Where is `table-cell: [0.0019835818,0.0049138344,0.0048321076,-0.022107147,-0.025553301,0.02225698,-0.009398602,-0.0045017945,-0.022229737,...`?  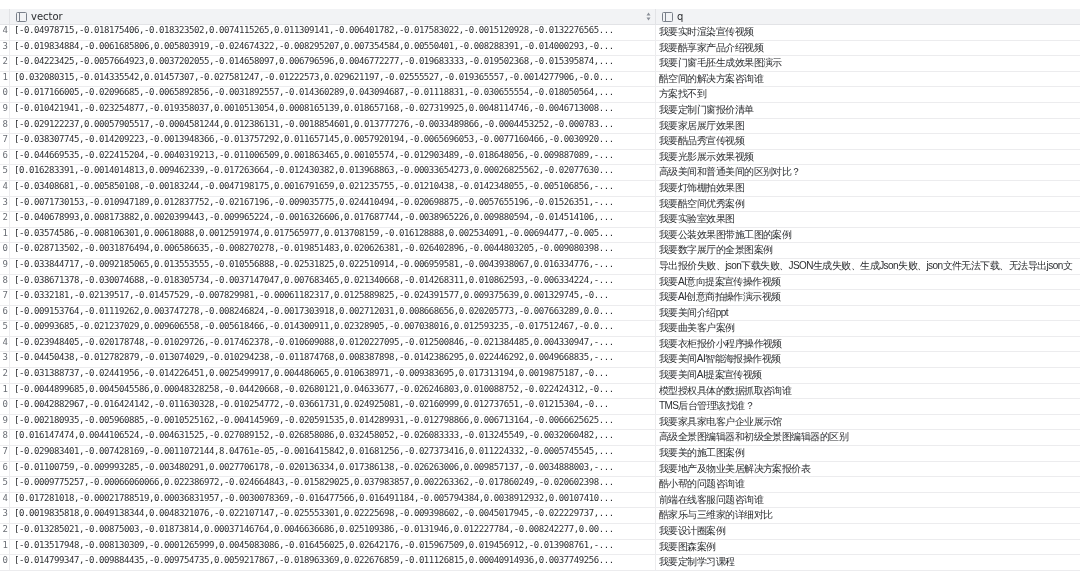
table-cell: [0.0019835818,0.0049138344,0.0048321076,-0.022107147,-0.025553301,0.02225698,-0.009398602,-0.0045017945,-0.022229737,... is located at coordinates (314, 513).